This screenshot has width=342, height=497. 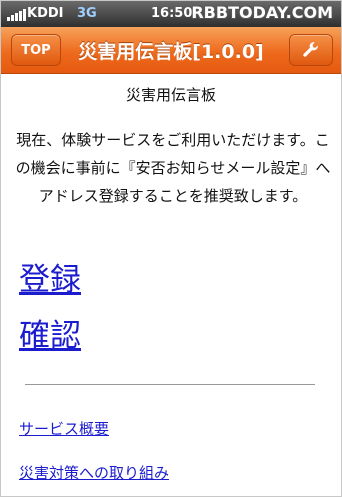 What do you see at coordinates (172, 13) in the screenshot?
I see `status-time: 16:50` at bounding box center [172, 13].